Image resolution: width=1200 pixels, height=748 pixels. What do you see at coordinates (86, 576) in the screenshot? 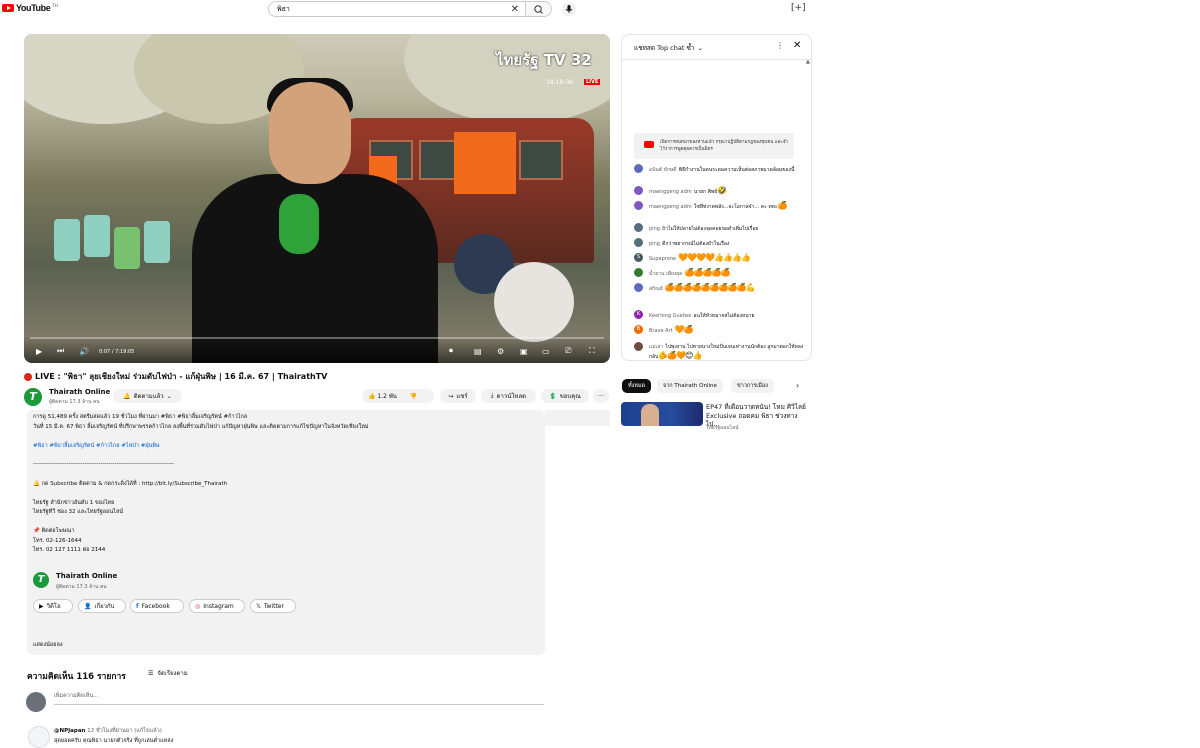
I see `description-channel-name: Thairath Online` at bounding box center [86, 576].